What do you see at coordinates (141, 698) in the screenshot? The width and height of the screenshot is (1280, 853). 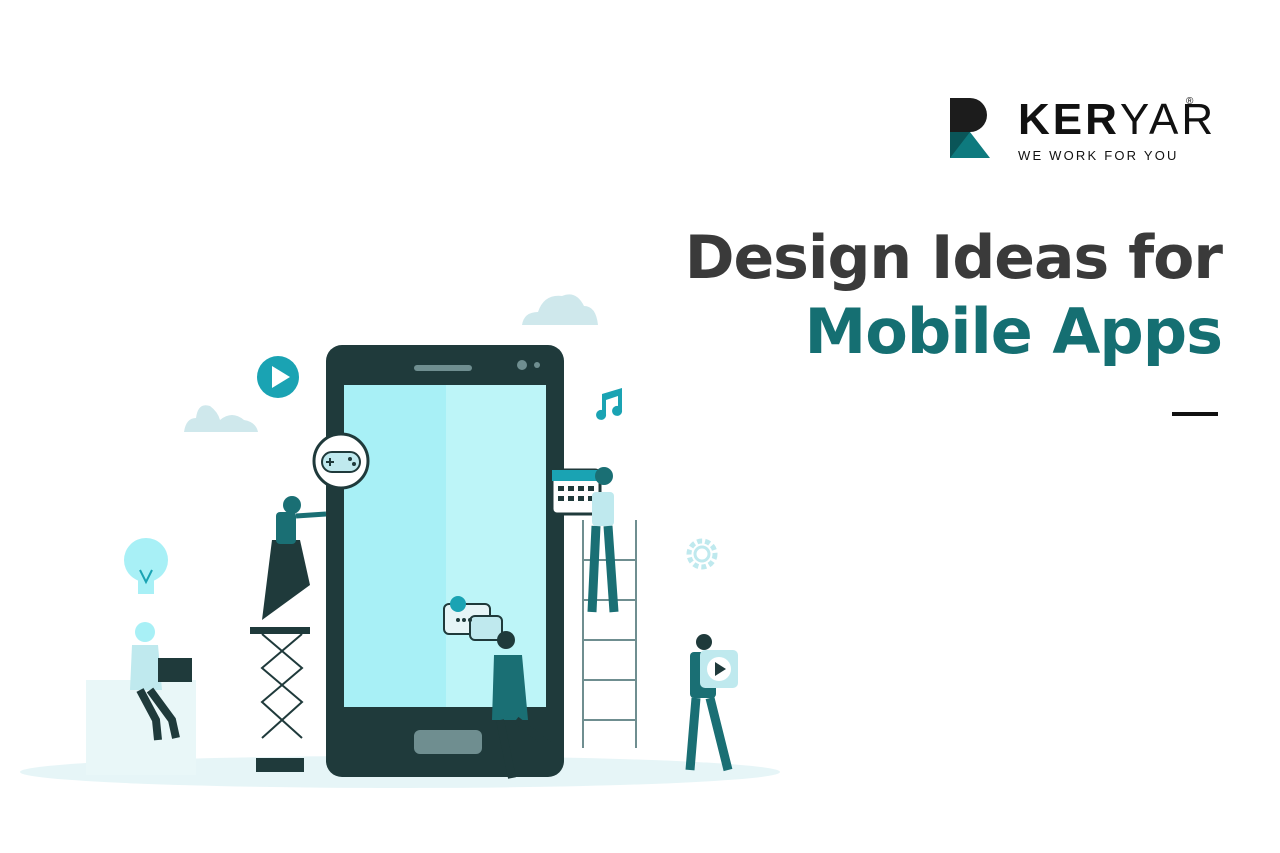 I see `person-with-laptop-figure` at bounding box center [141, 698].